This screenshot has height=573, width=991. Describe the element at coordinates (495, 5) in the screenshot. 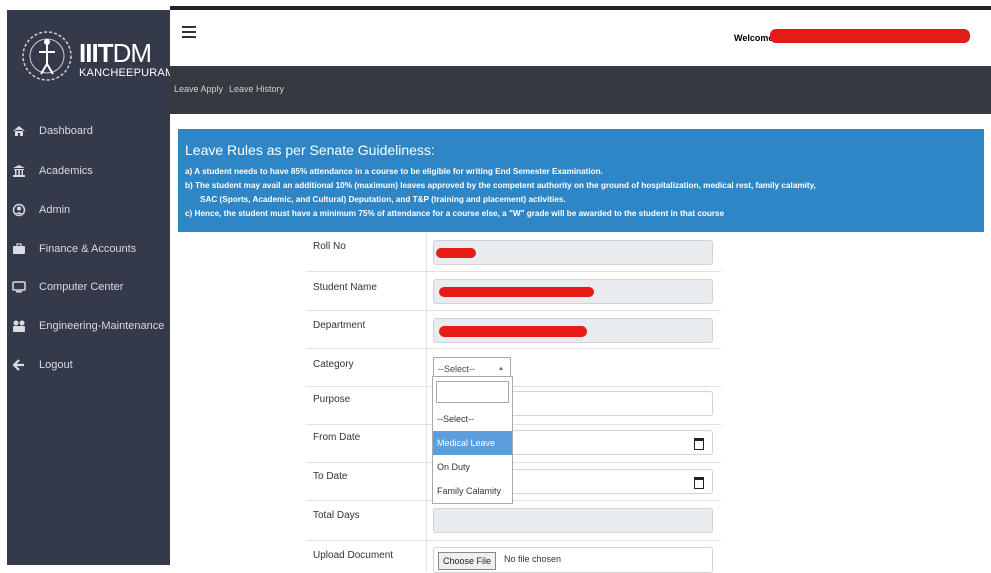

I see `top-strip` at that location.